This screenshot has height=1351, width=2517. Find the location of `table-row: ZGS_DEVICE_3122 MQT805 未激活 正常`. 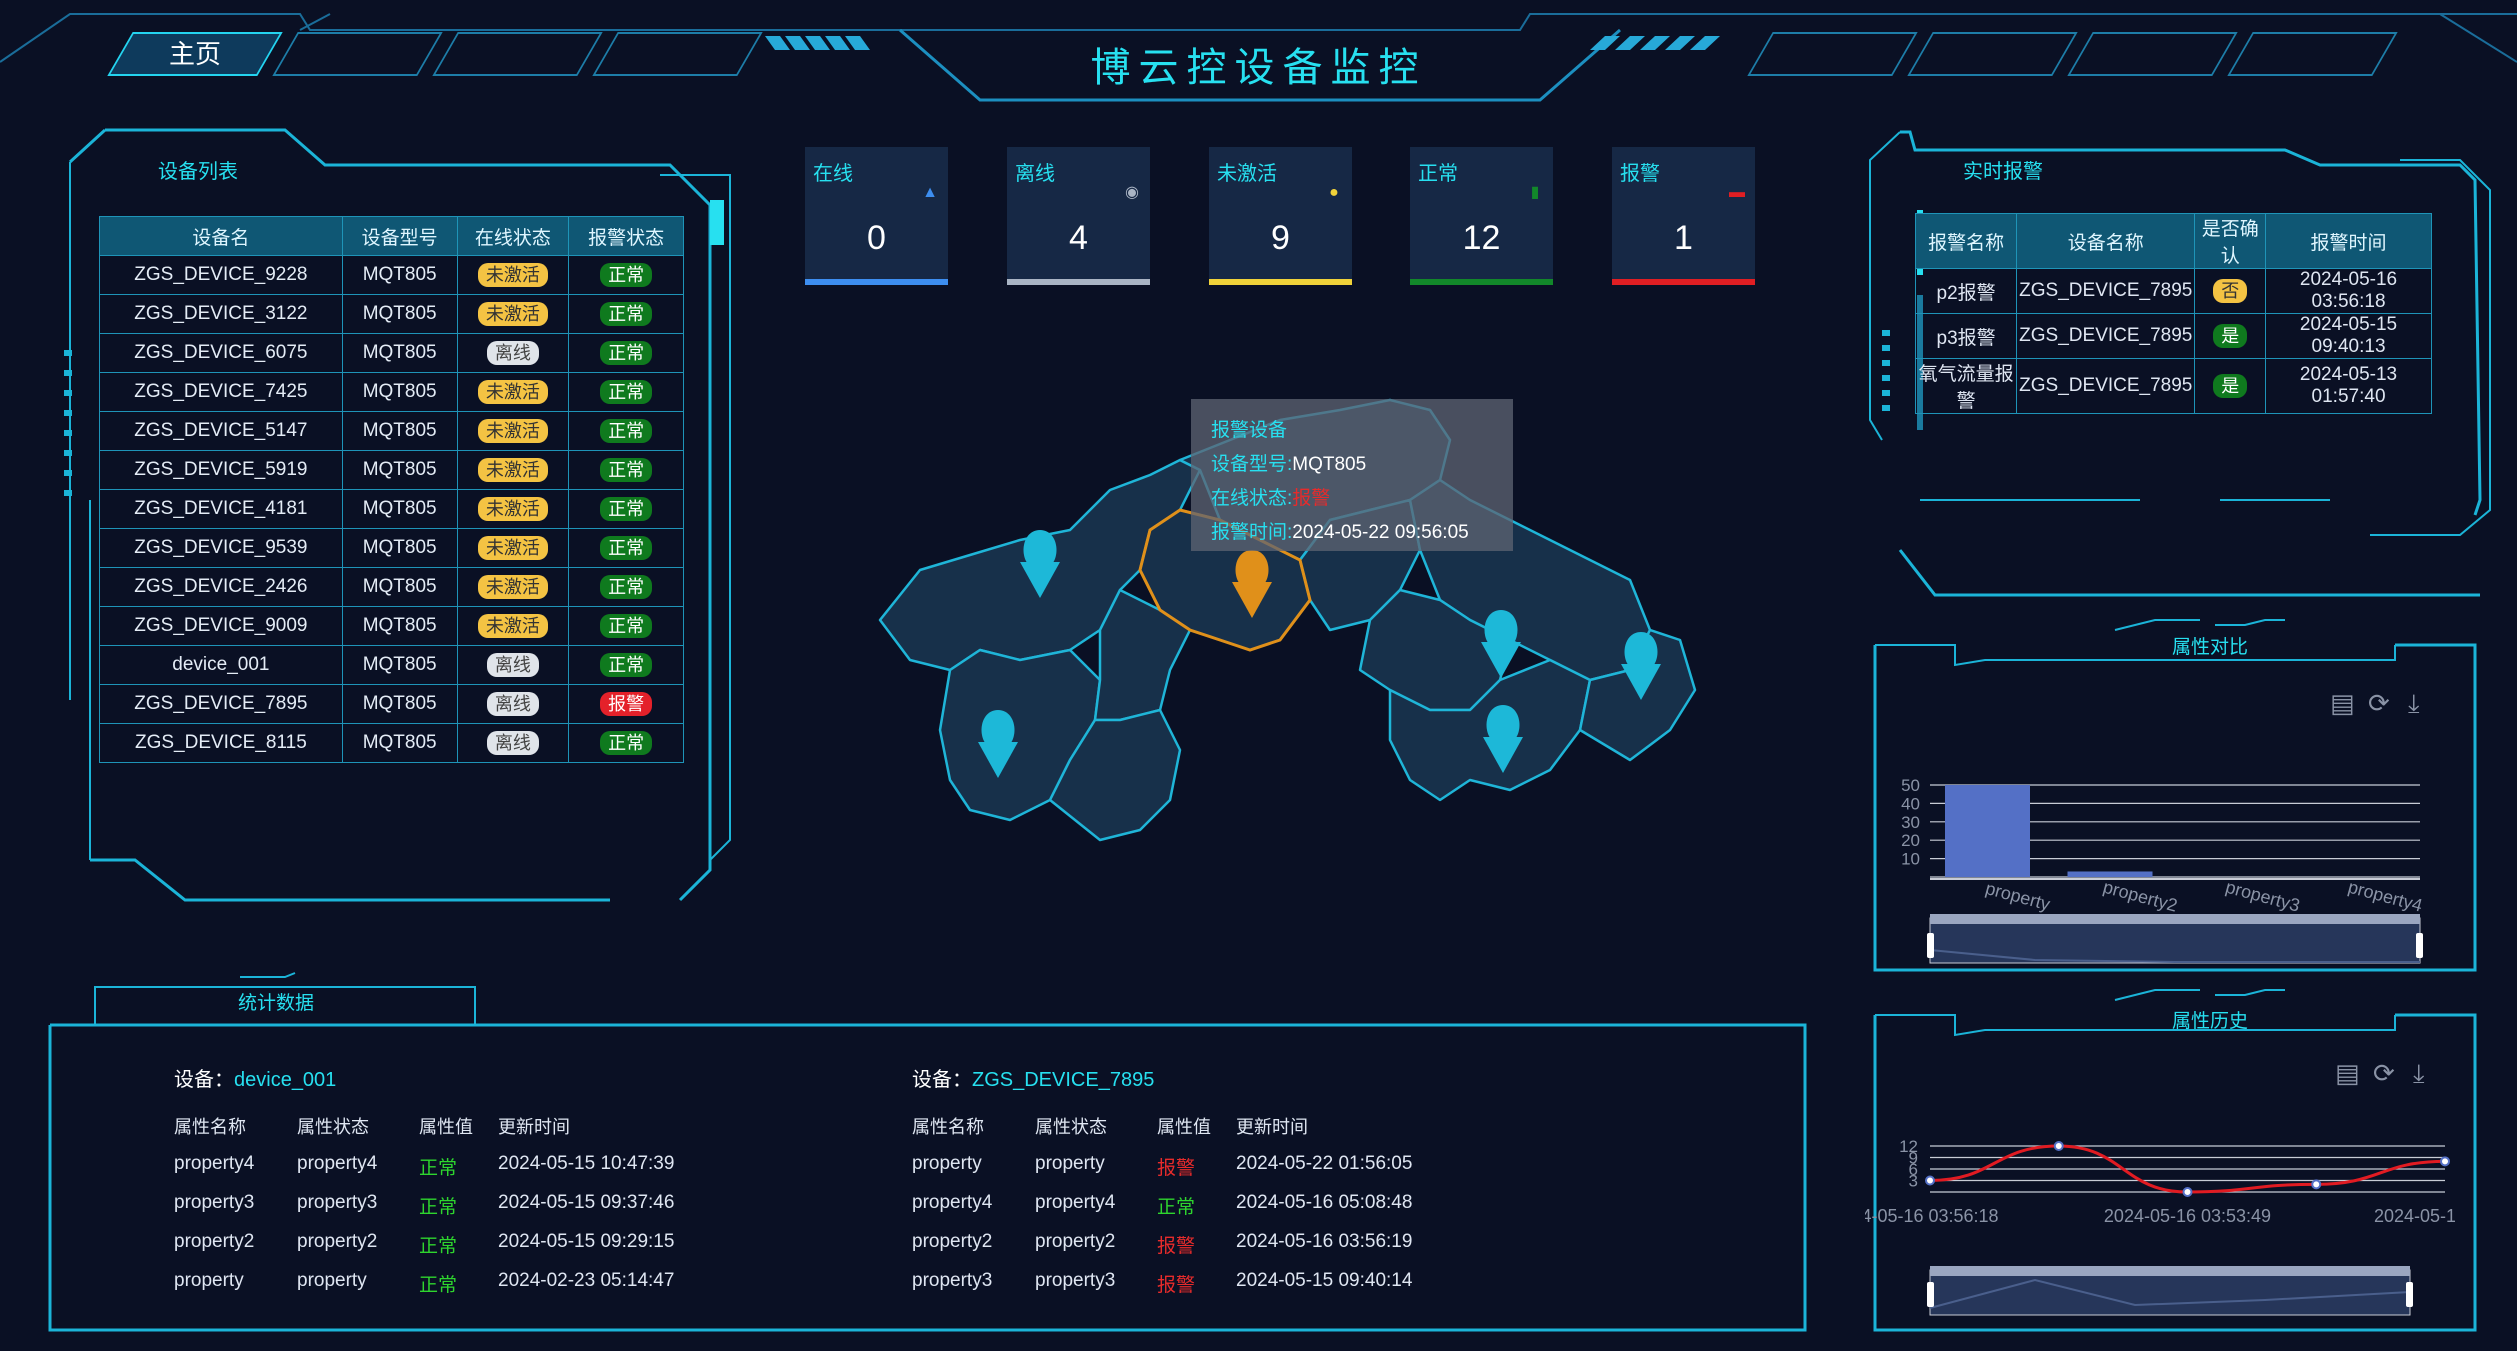

table-row: ZGS_DEVICE_3122 MQT805 未激活 正常 is located at coordinates (391, 314).